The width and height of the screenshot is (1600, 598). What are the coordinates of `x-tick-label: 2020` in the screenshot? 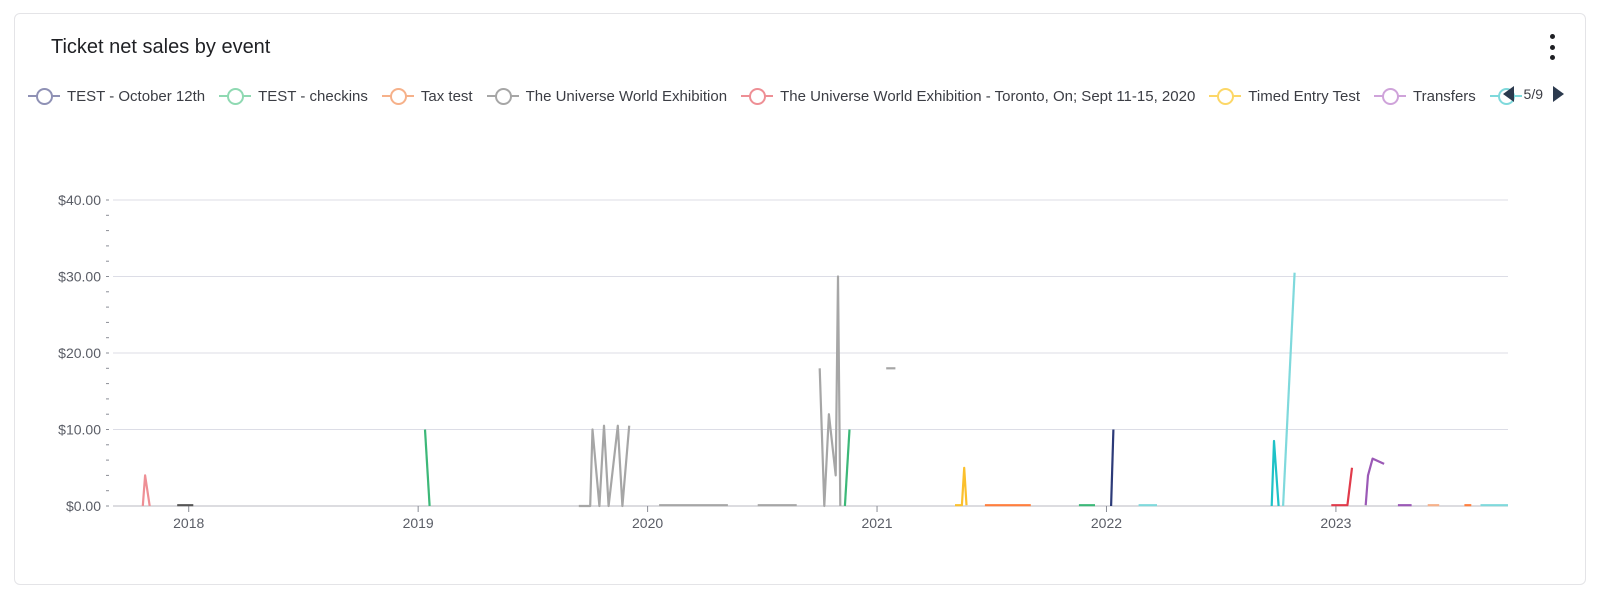 It's located at (647, 523).